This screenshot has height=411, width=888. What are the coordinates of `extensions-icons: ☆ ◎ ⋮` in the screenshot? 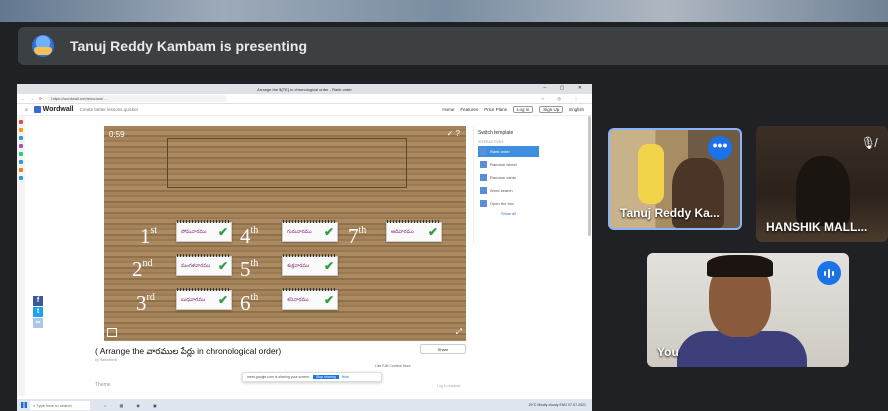 It's located at (562, 98).